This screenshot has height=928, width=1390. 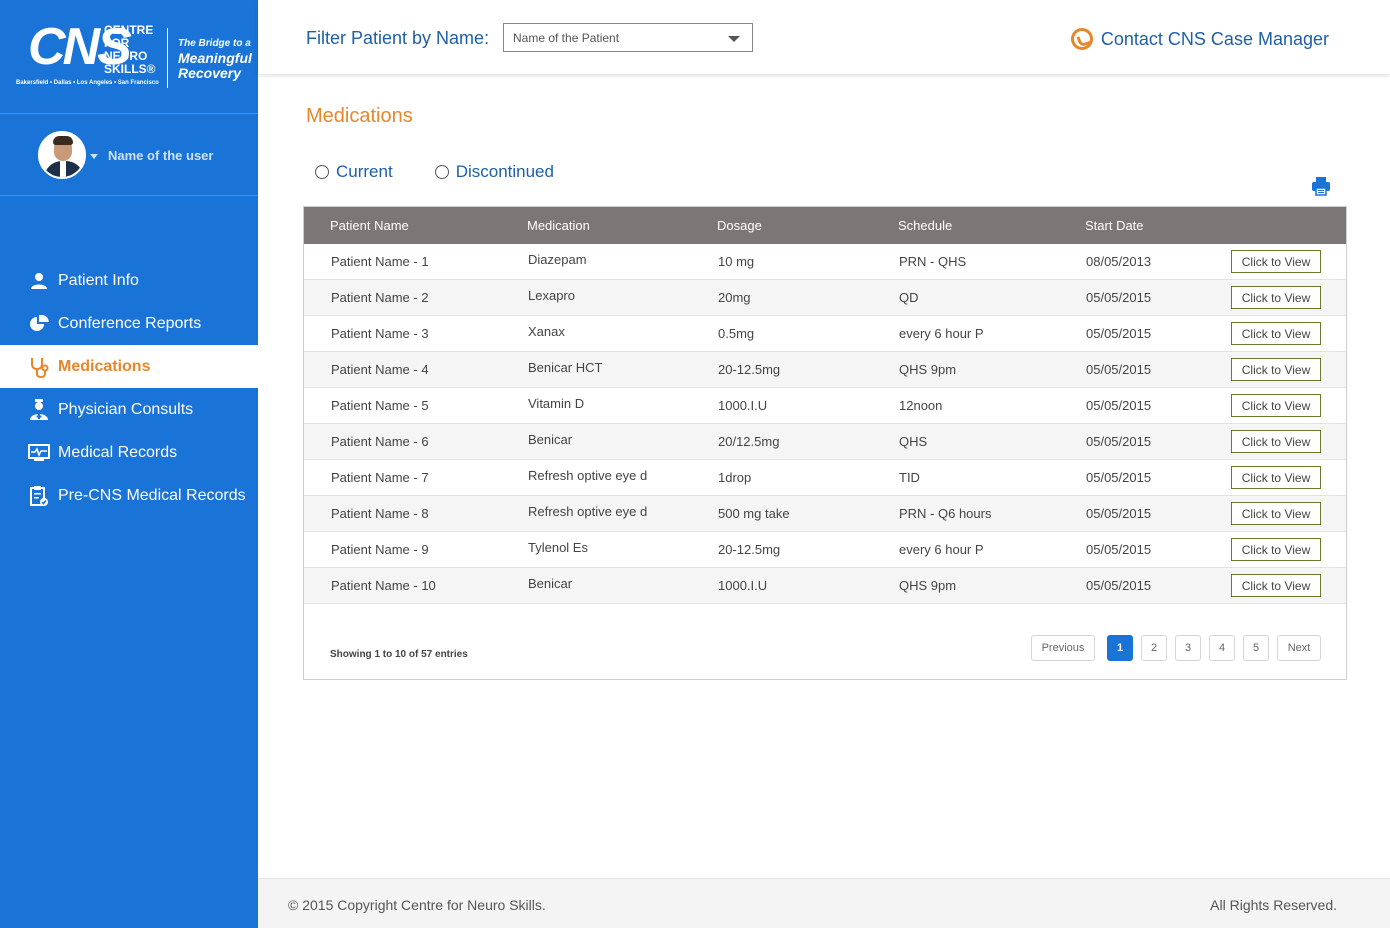 I want to click on cell-patient-name: Patient Name - 8, so click(x=380, y=513).